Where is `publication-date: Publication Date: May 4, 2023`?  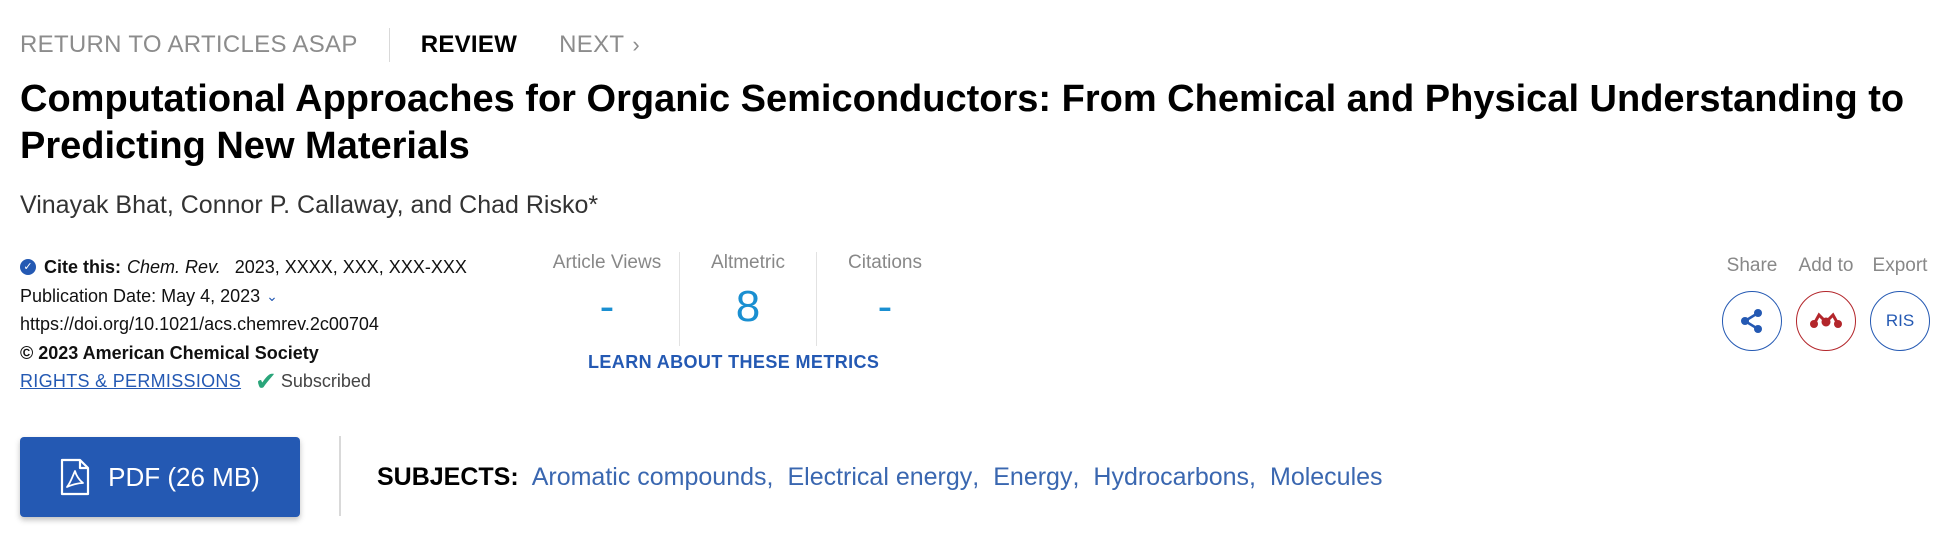 publication-date: Publication Date: May 4, 2023 is located at coordinates (140, 295).